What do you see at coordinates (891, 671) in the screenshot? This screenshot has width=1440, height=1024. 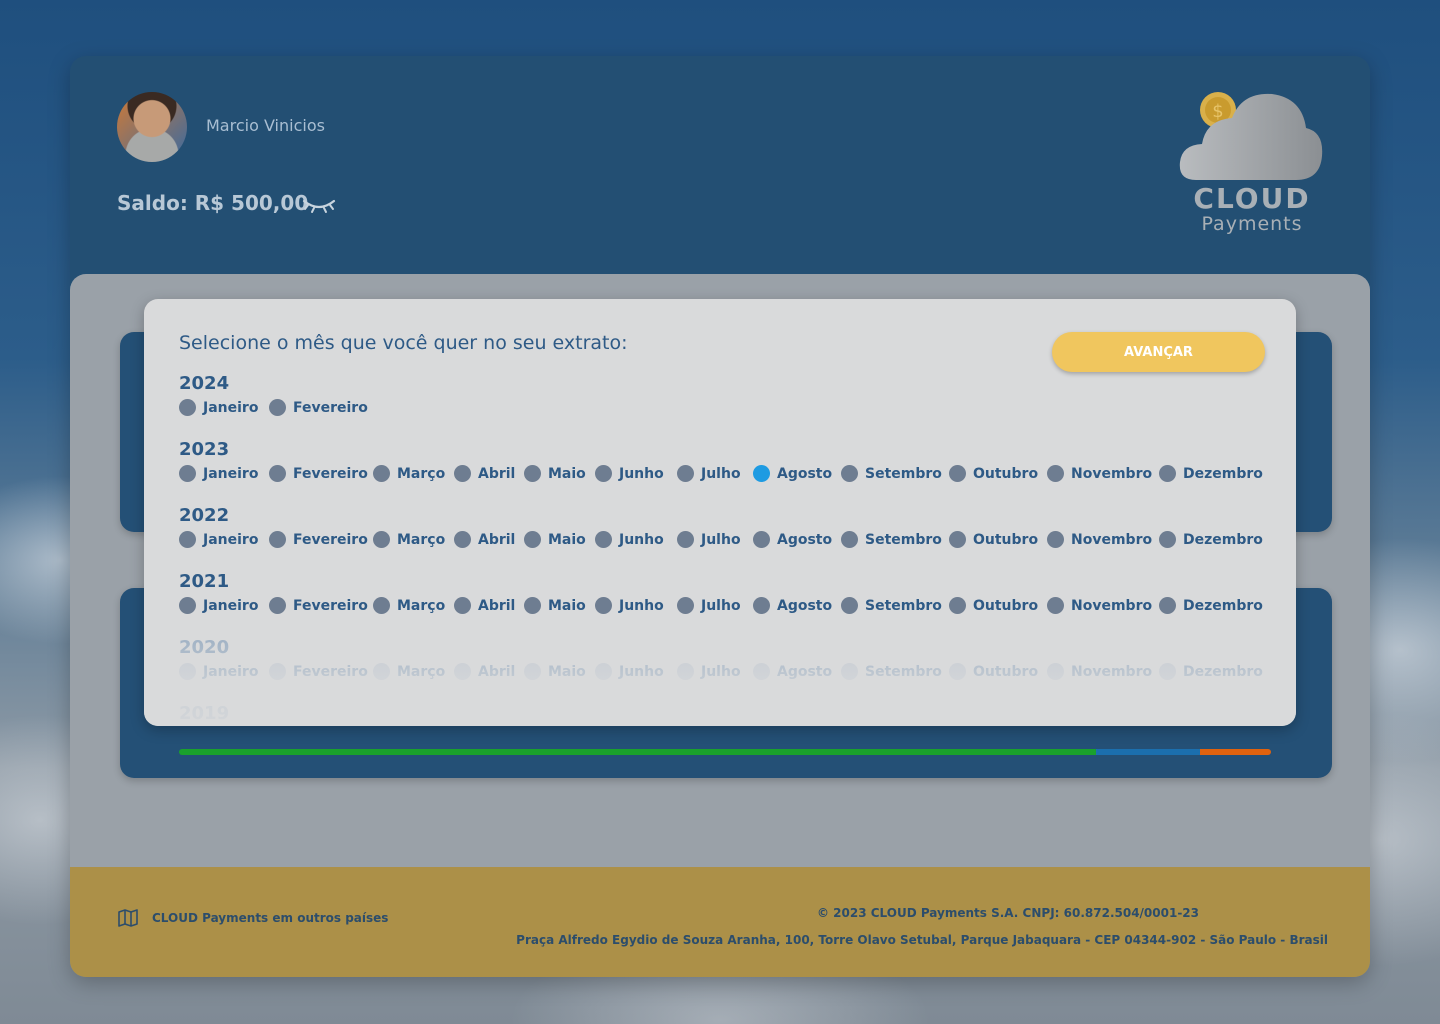 I see `month-option-setembro-2020: Setembro` at bounding box center [891, 671].